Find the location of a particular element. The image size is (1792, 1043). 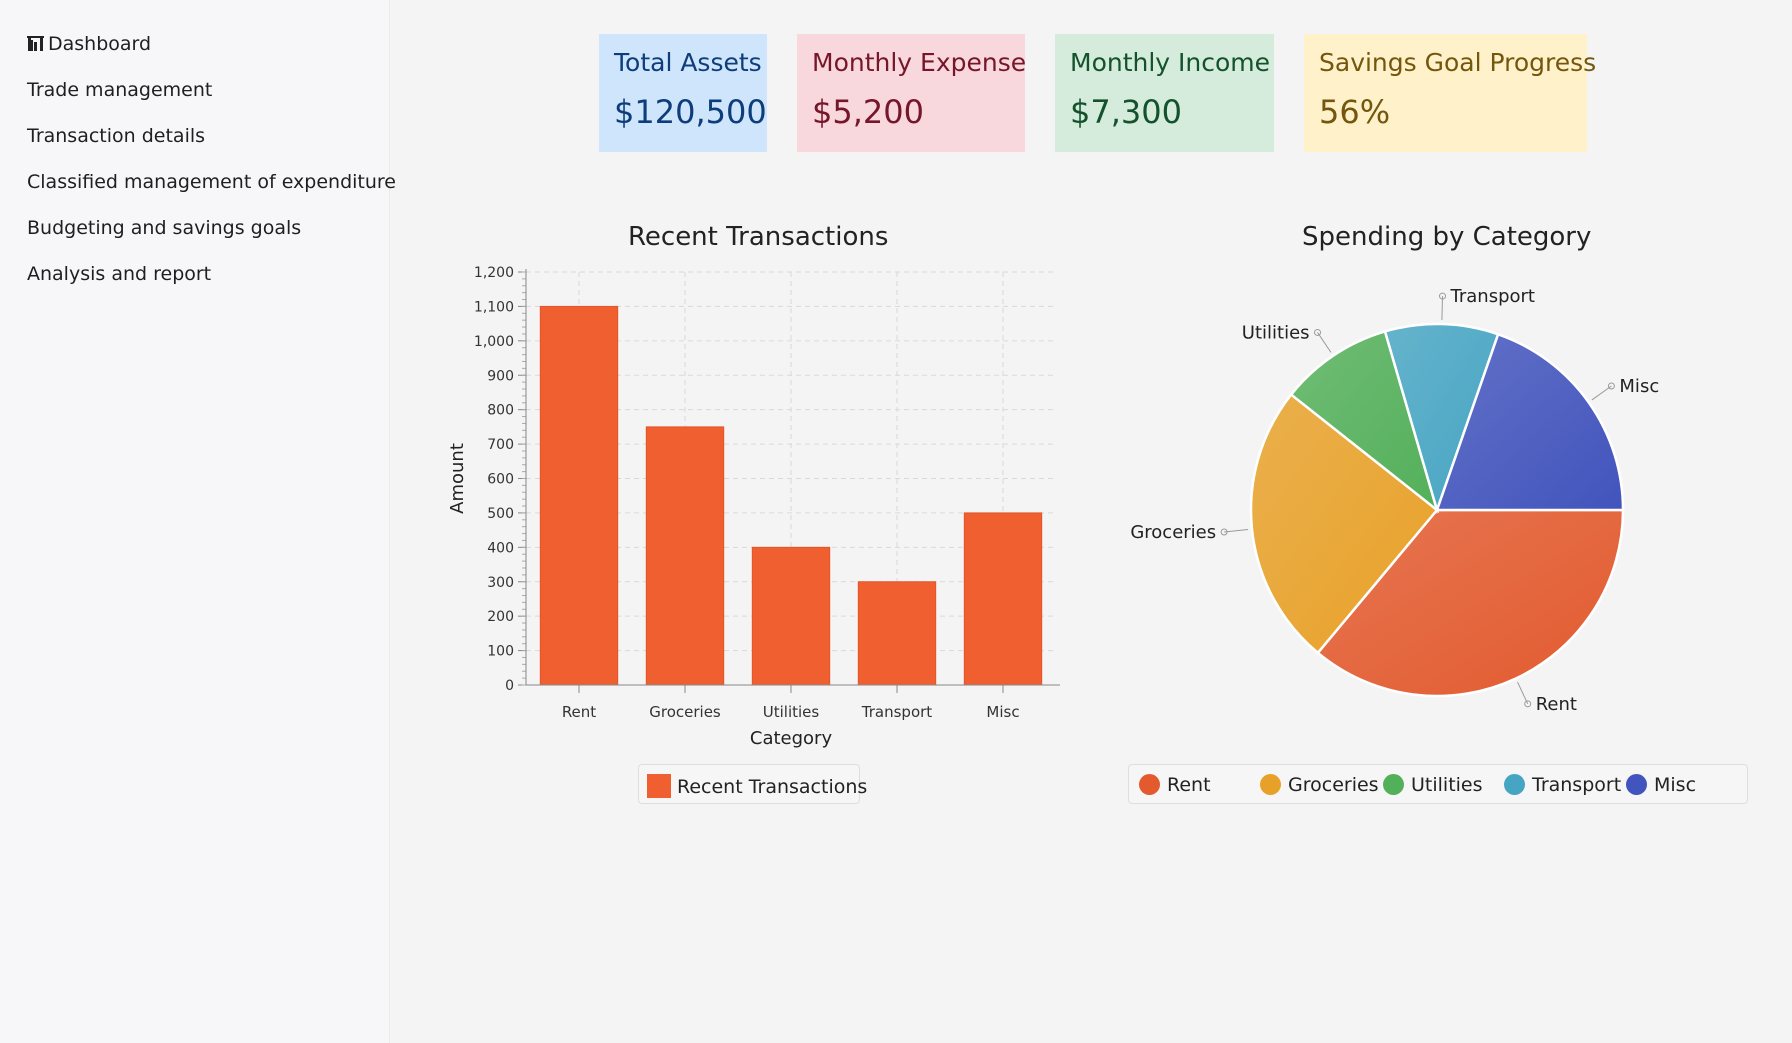

legend-label: Misc is located at coordinates (1675, 785).